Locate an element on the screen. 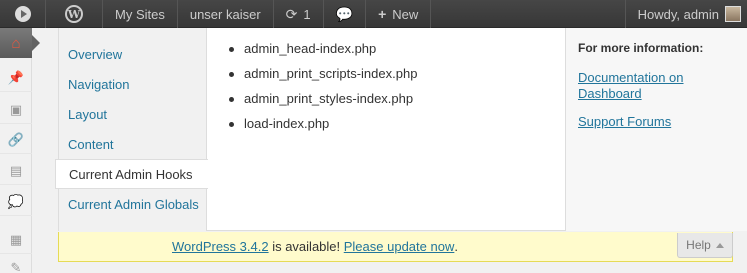 The height and width of the screenshot is (273, 747). pushpin-icon: 📌 is located at coordinates (16, 77).